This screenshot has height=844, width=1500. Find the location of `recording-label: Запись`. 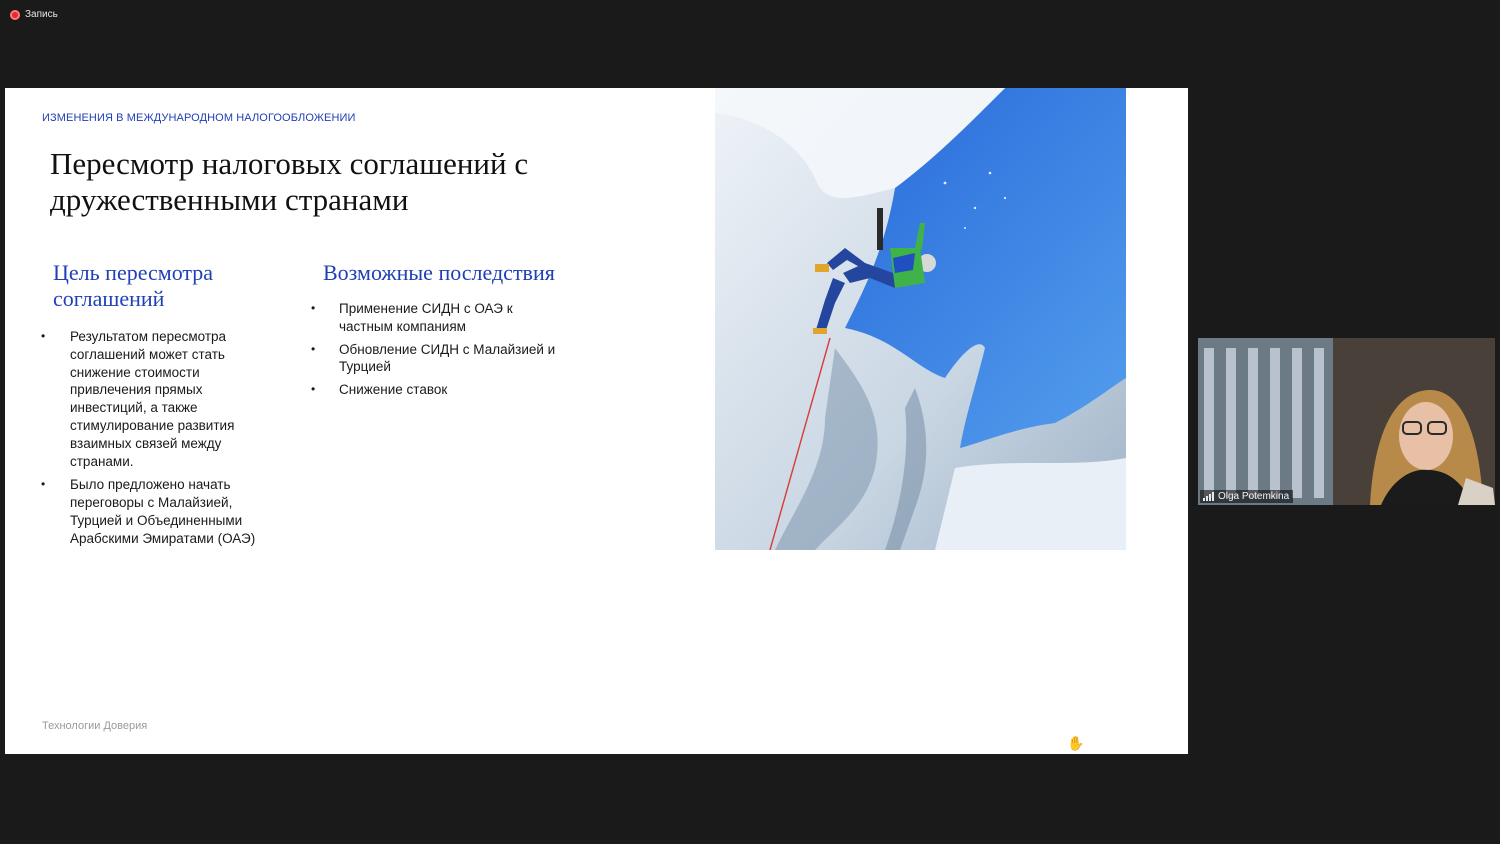

recording-label: Запись is located at coordinates (41, 14).